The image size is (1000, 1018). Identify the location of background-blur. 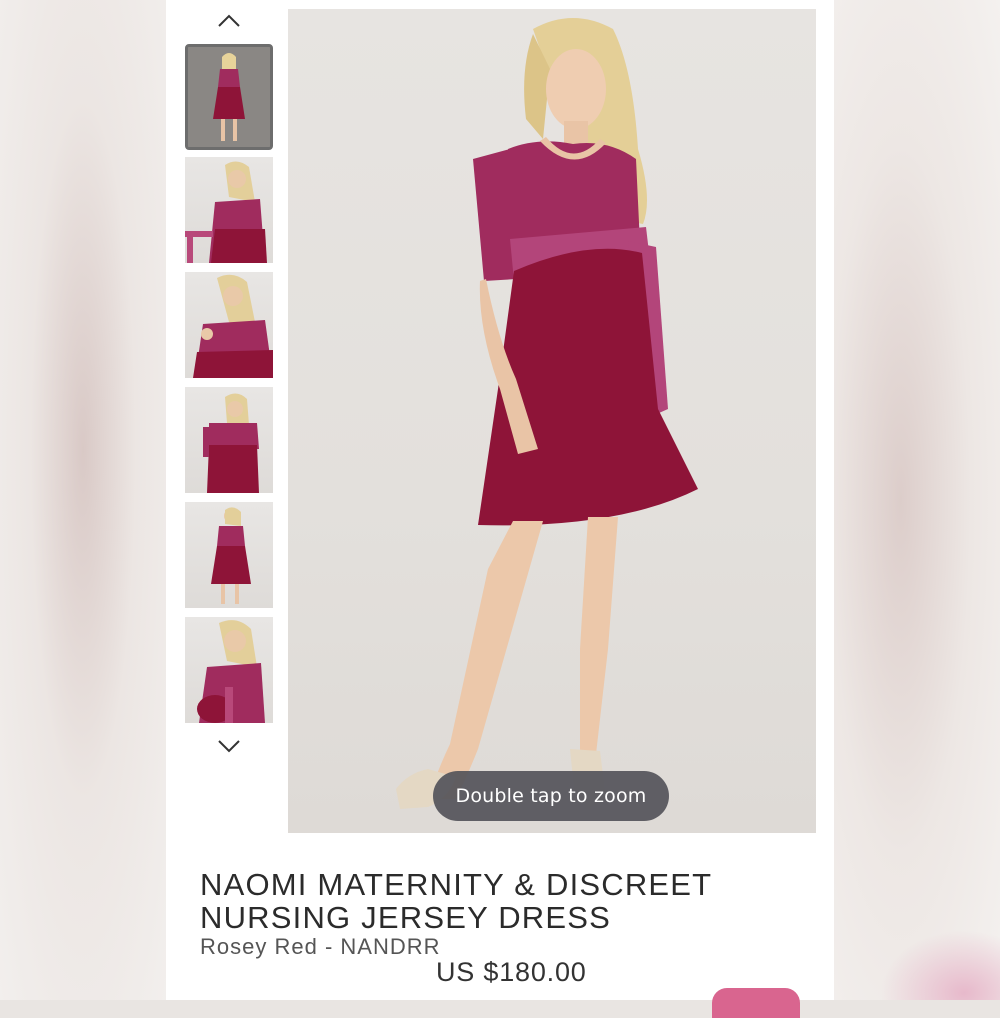
(940, 965).